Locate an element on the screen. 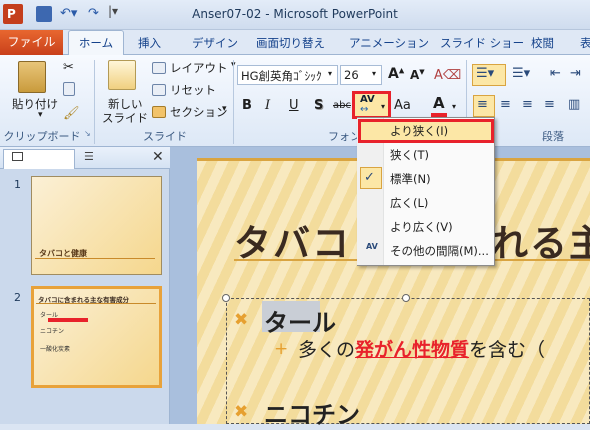  bullet-text: タール is located at coordinates (300, 320).